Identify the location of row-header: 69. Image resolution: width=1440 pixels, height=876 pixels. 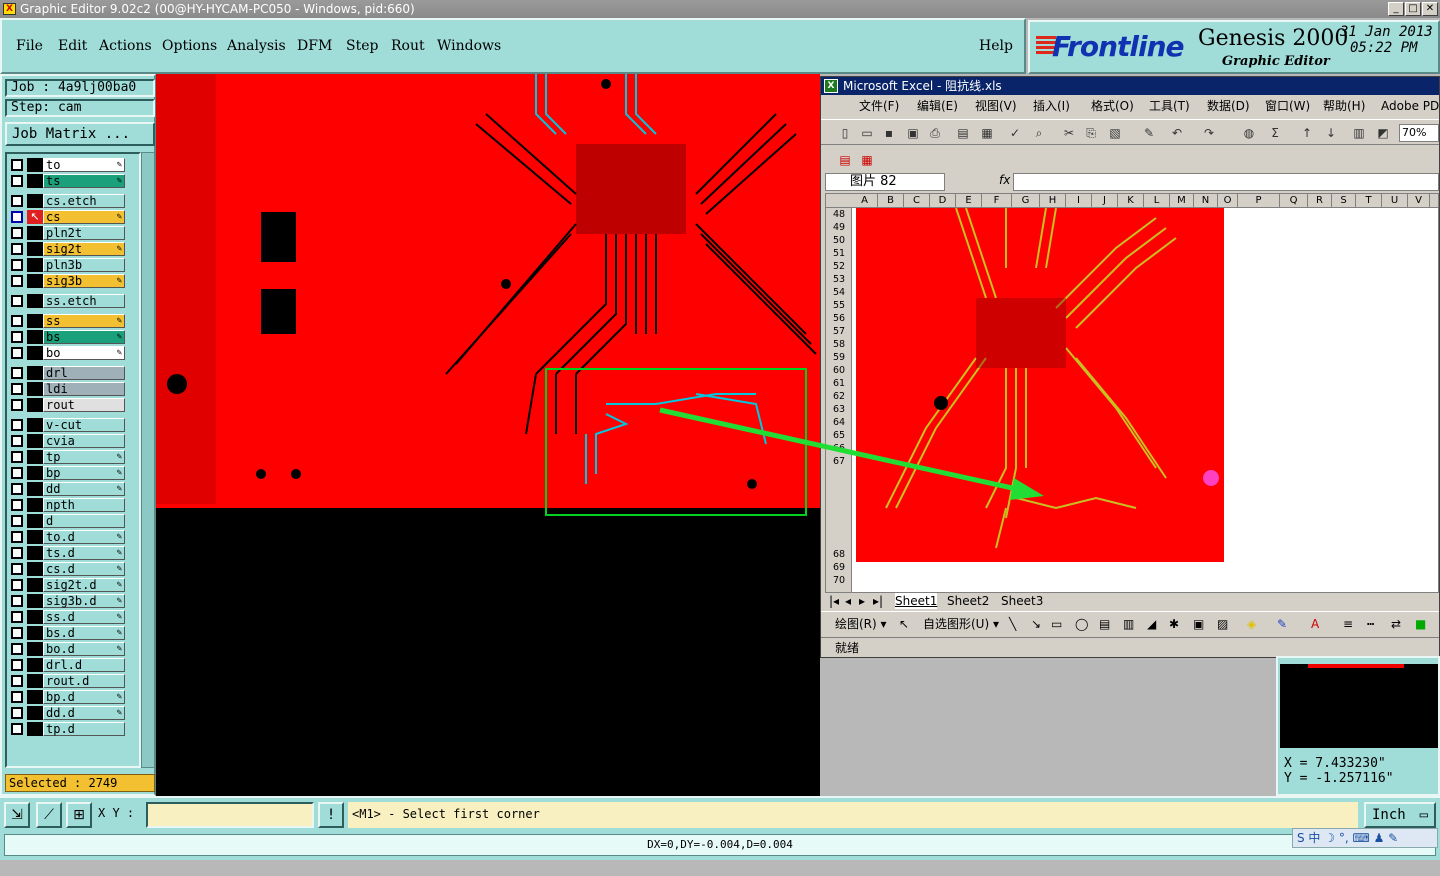
(839, 567).